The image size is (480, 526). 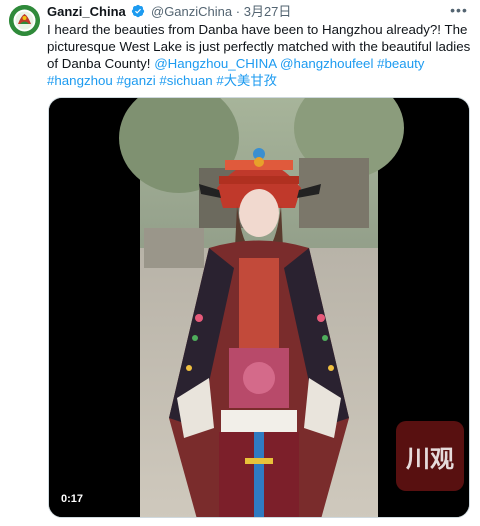 I want to click on watermark-logo: 川观, so click(x=430, y=456).